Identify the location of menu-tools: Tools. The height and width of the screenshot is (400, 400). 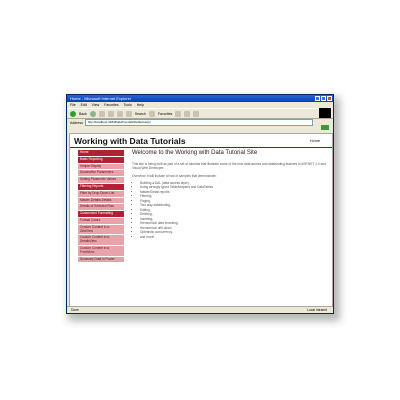
(128, 105).